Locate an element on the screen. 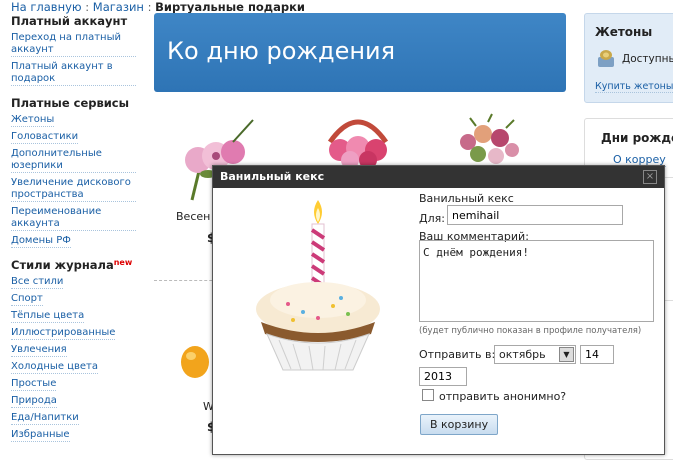  sidebar-link-upgrade: Переход на платный аккаунт is located at coordinates (73, 44).